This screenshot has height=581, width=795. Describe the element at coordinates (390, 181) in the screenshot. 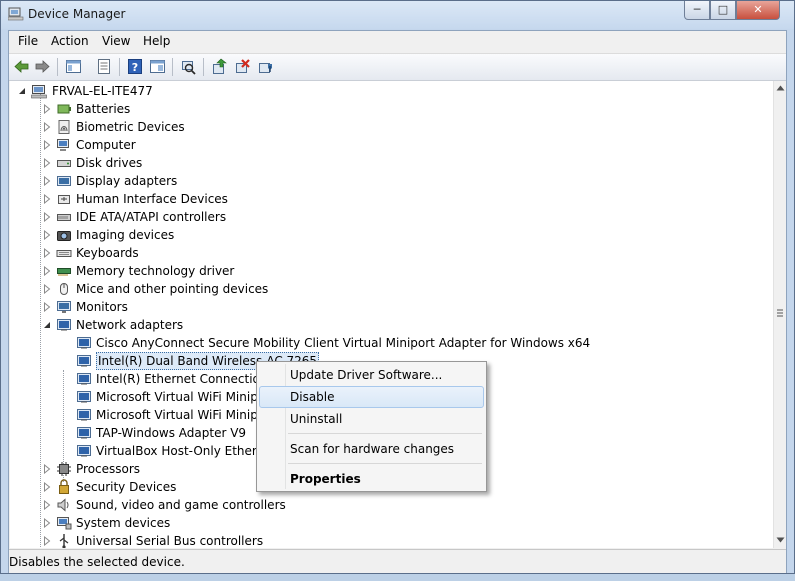

I see `tree-item-display-adapters: Display adapters` at that location.